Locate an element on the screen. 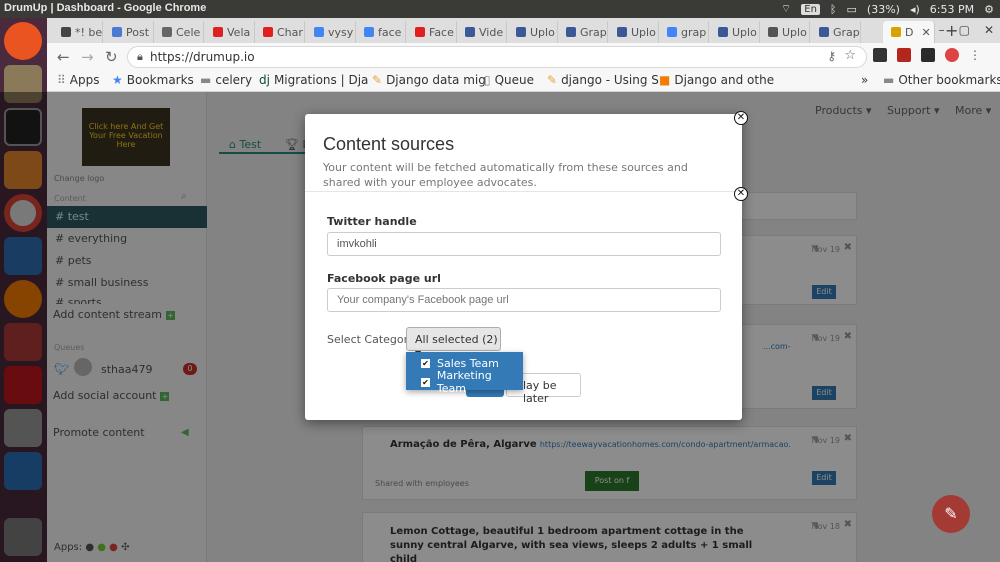 The width and height of the screenshot is (1000, 562). close-window-icon: ✕ is located at coordinates (989, 30).